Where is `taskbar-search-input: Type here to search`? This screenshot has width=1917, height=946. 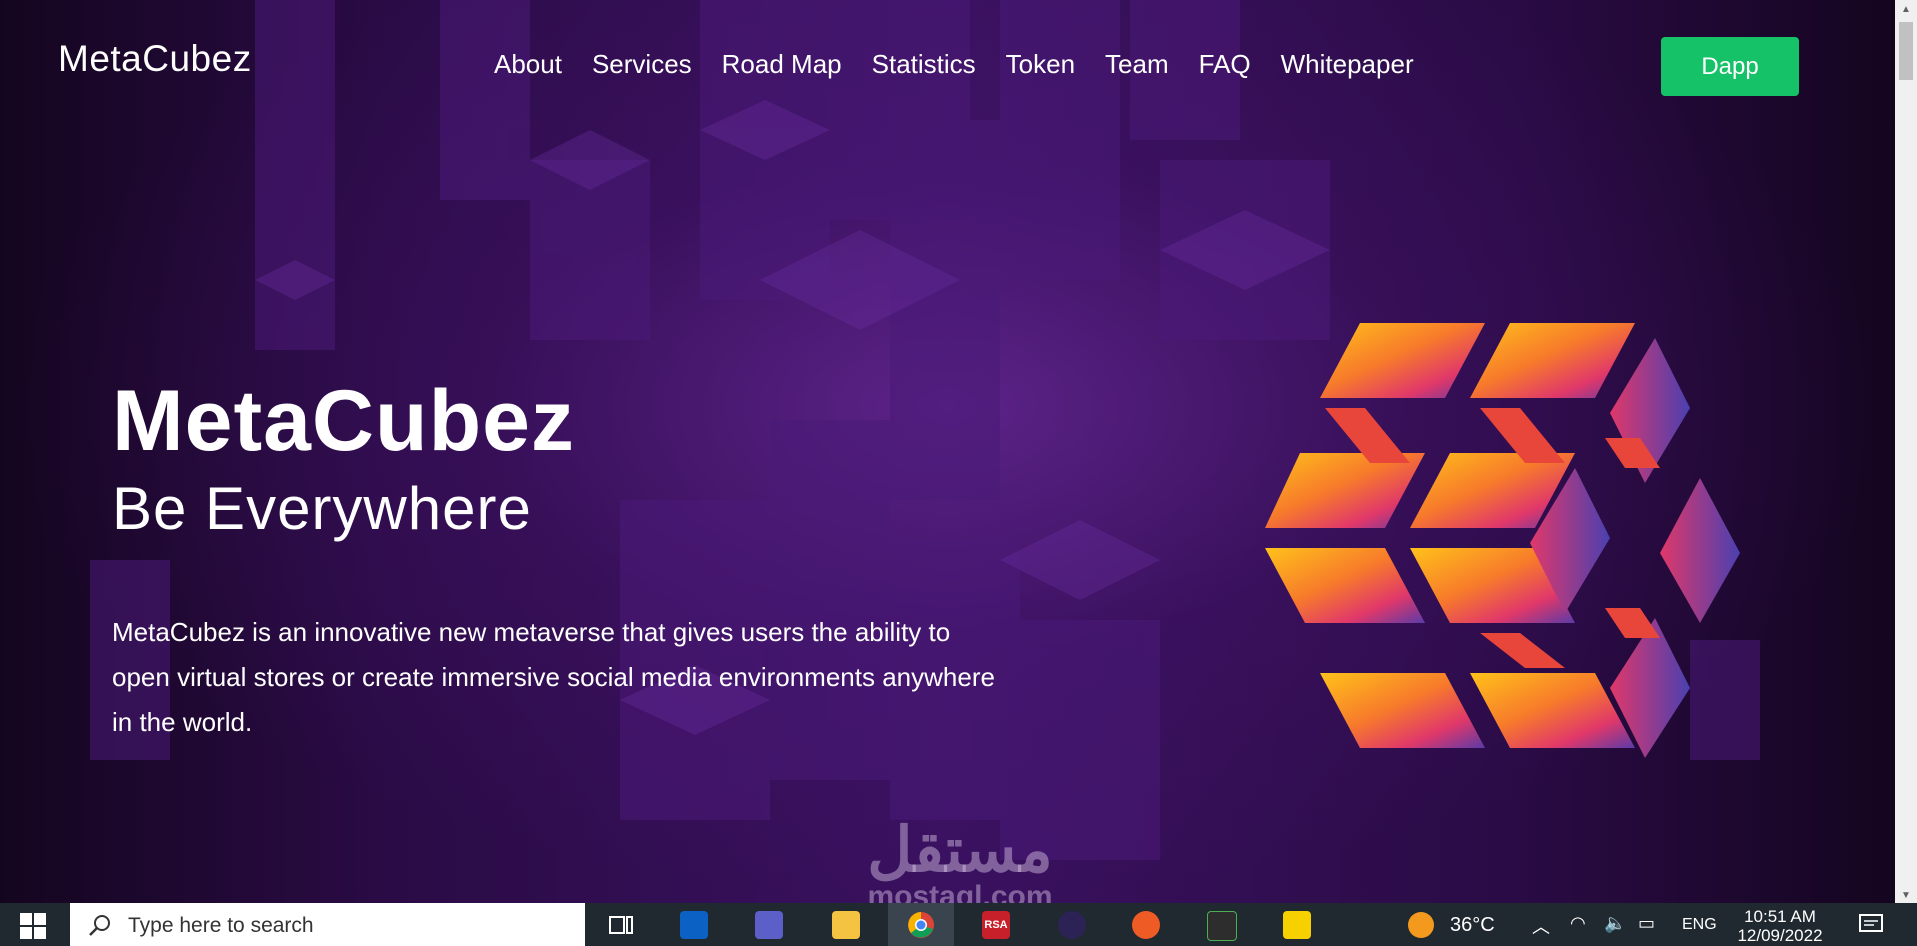 taskbar-search-input: Type here to search is located at coordinates (327, 924).